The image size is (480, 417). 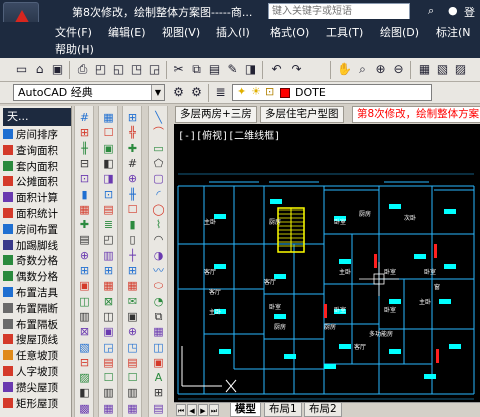 What do you see at coordinates (108, 347) in the screenshot?
I see `toolbar-icon: ◲` at bounding box center [108, 347].